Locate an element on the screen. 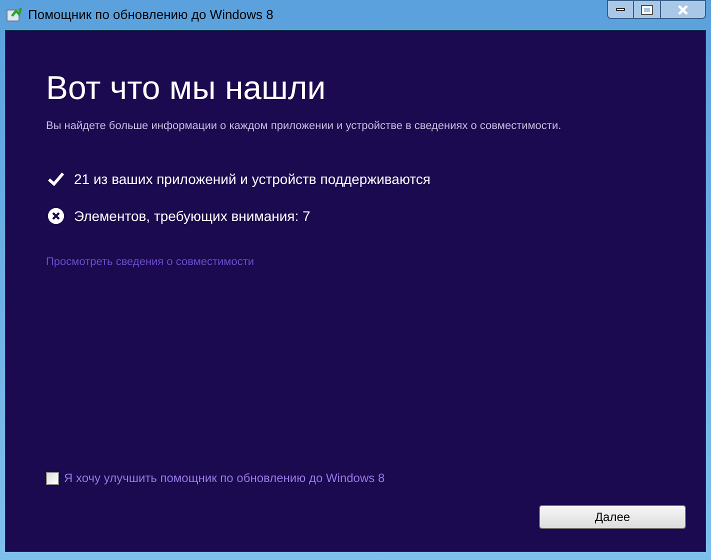  check-icon is located at coordinates (56, 179).